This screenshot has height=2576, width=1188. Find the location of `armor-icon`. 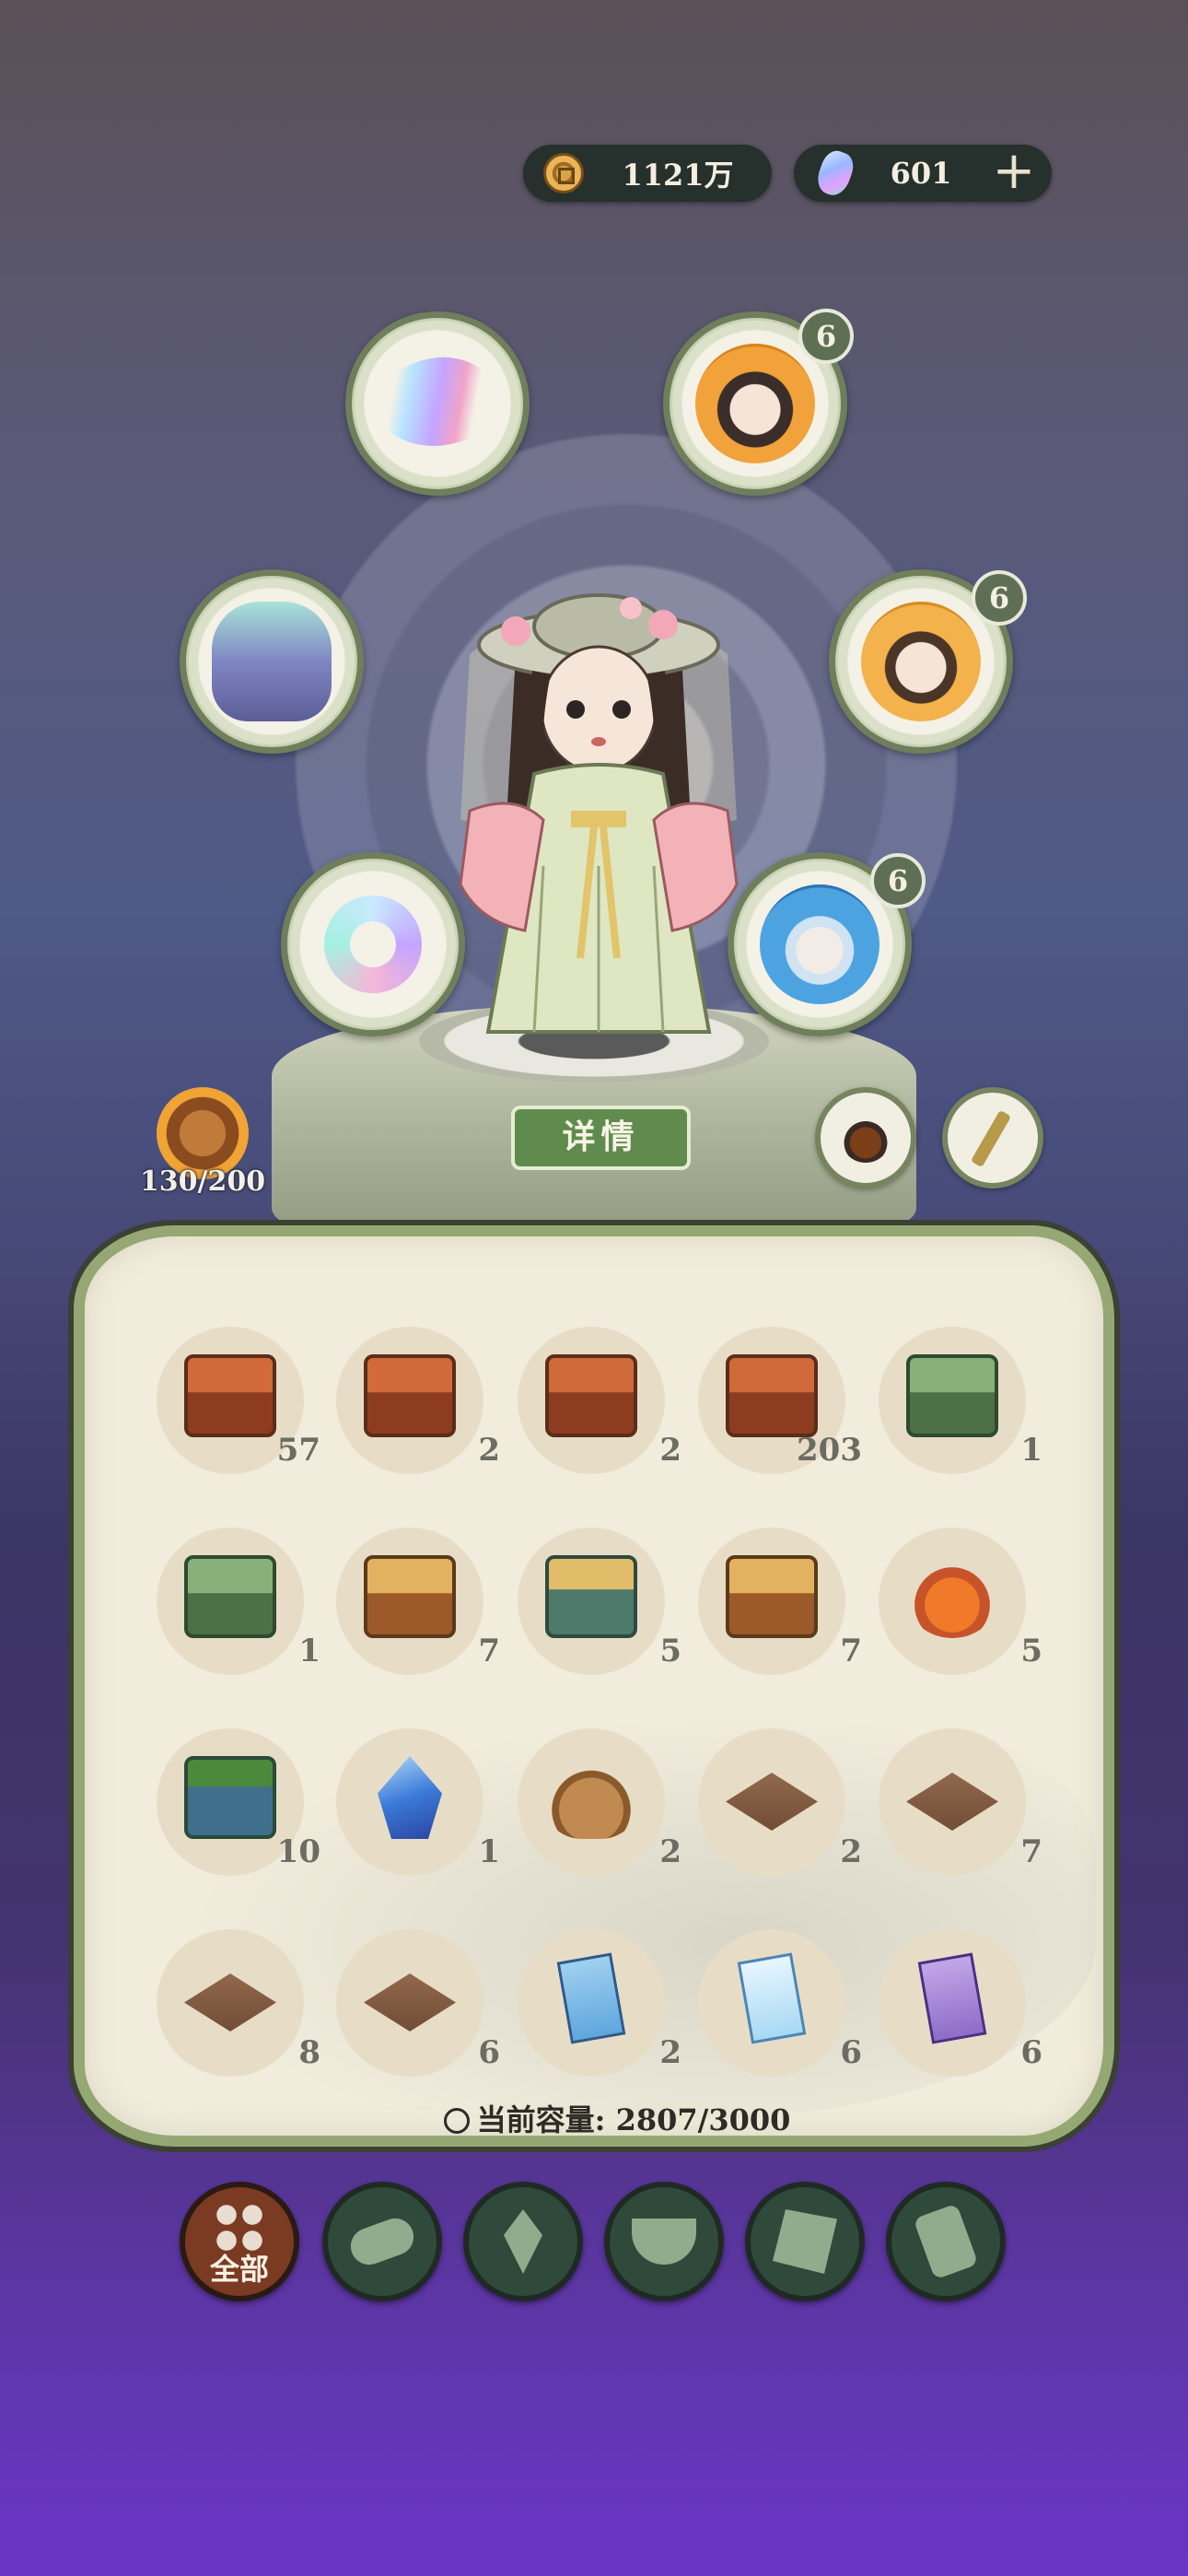

armor-icon is located at coordinates (272, 661).